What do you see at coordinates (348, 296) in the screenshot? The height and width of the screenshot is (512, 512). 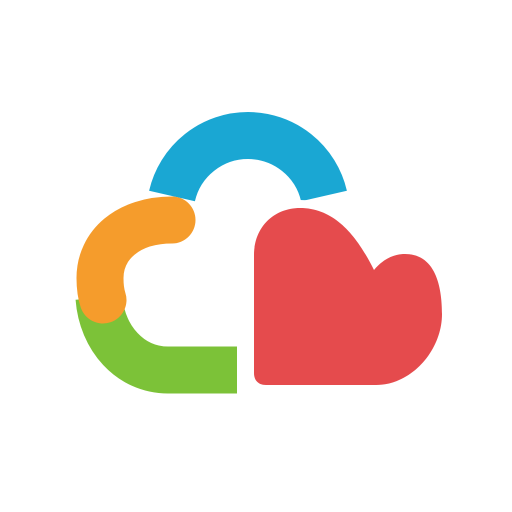 I see `heart-shape` at bounding box center [348, 296].